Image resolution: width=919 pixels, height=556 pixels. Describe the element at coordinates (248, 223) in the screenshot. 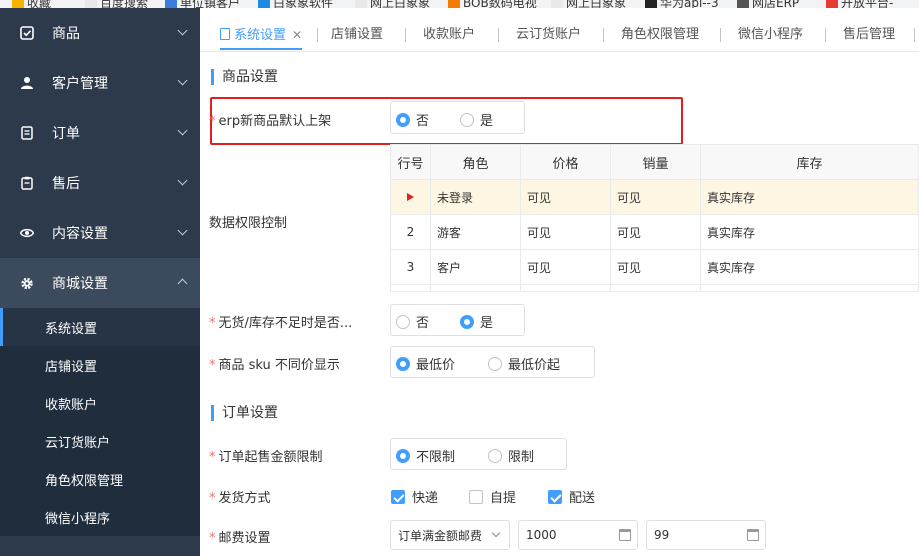

I see `field-label-data-permission: 数据权限控制` at that location.